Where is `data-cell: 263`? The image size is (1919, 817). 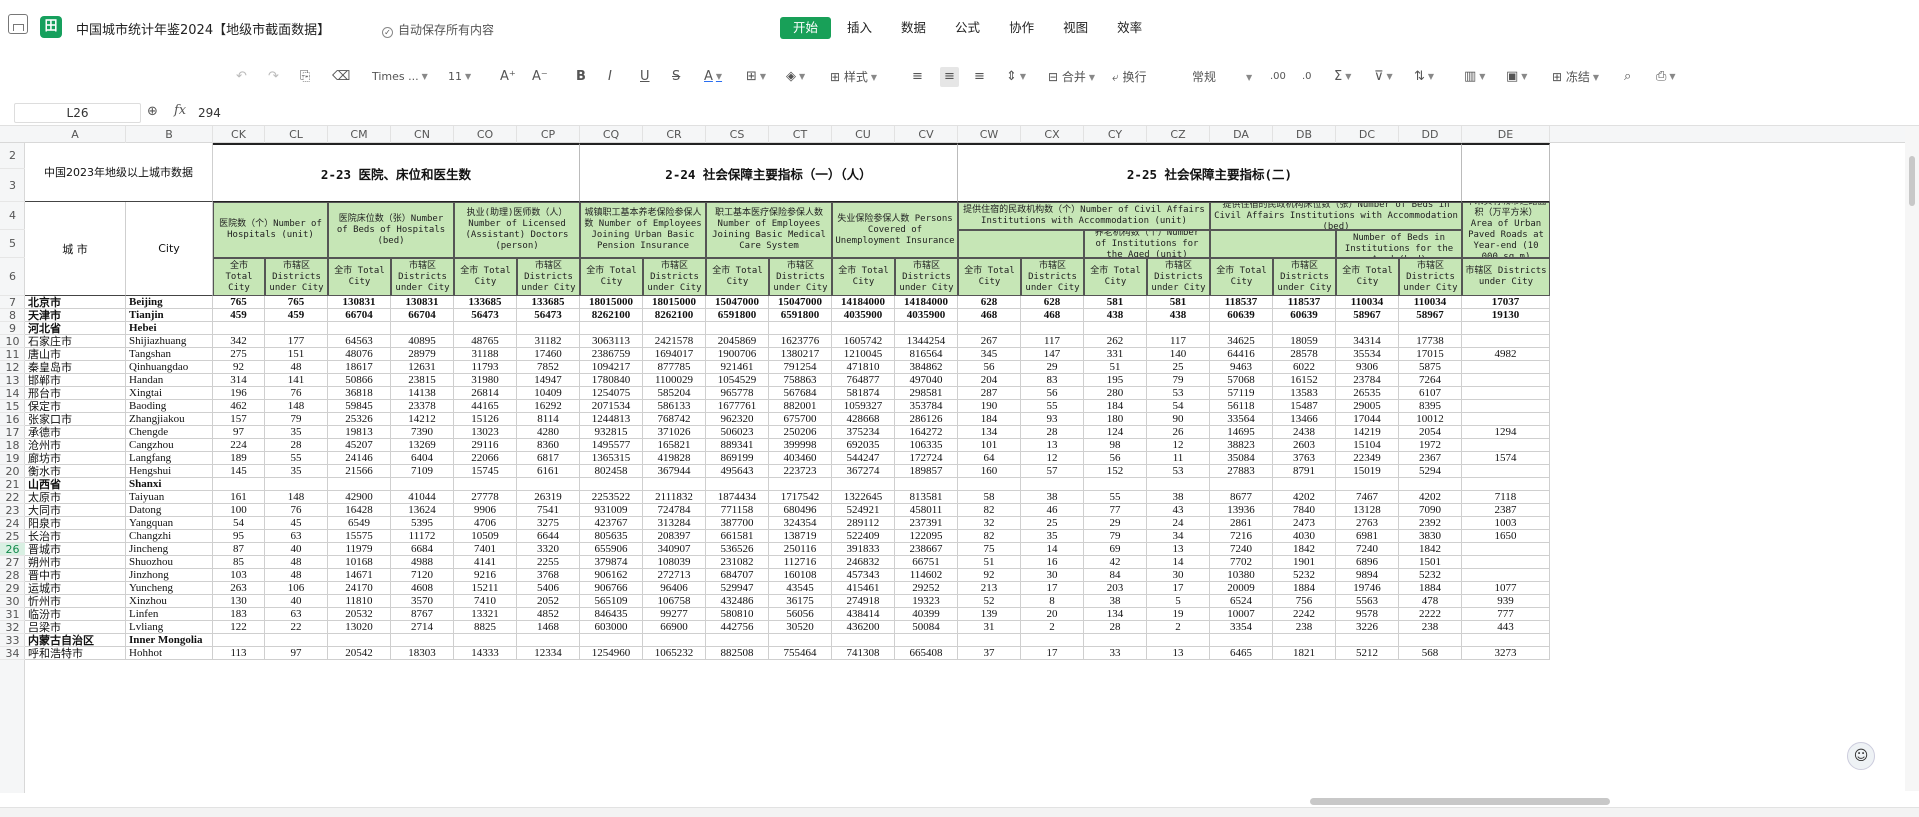
data-cell: 263 is located at coordinates (239, 588).